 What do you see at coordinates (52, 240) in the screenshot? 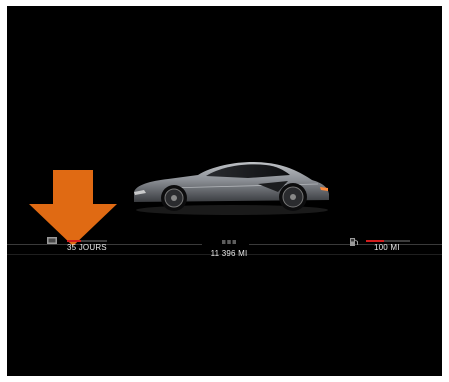
I see `service-wrench-icon` at bounding box center [52, 240].